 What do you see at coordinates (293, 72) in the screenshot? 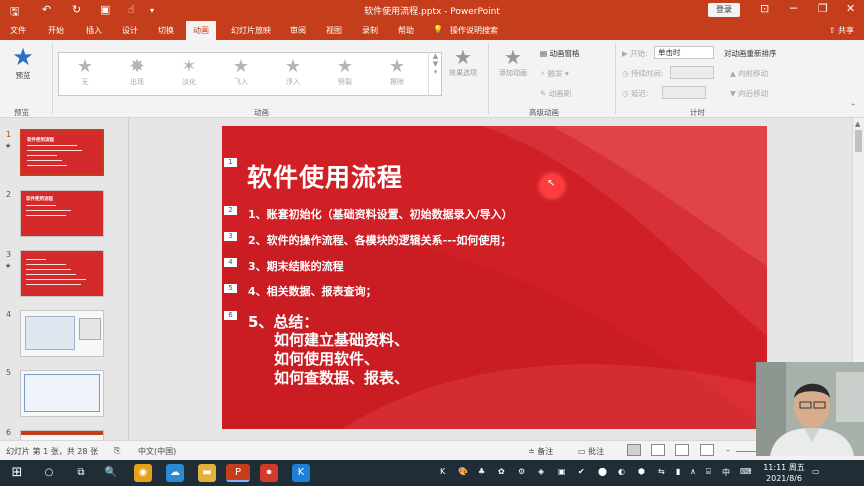
I see `anim-float-in: ★ 浮入` at bounding box center [293, 72].